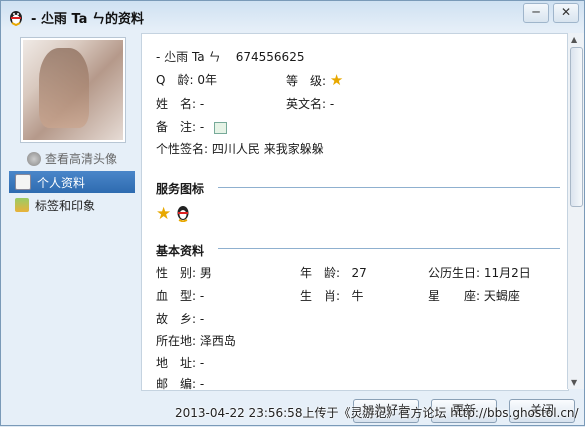 Image resolution: width=585 pixels, height=427 pixels. What do you see at coordinates (207, 80) in the screenshot?
I see `qage-value: 0年` at bounding box center [207, 80].